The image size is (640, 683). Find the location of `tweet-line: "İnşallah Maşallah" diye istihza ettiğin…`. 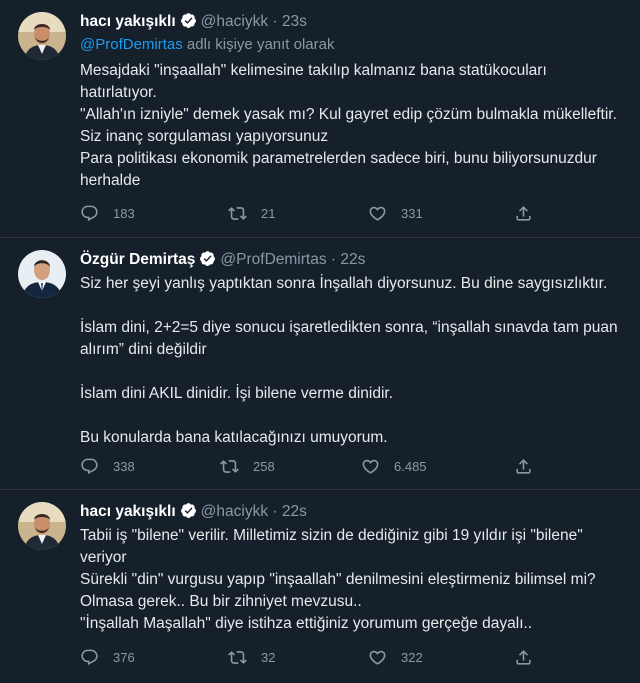

tweet-line: "İnşallah Maşallah" diye istihza ettiğin… is located at coordinates (306, 623).